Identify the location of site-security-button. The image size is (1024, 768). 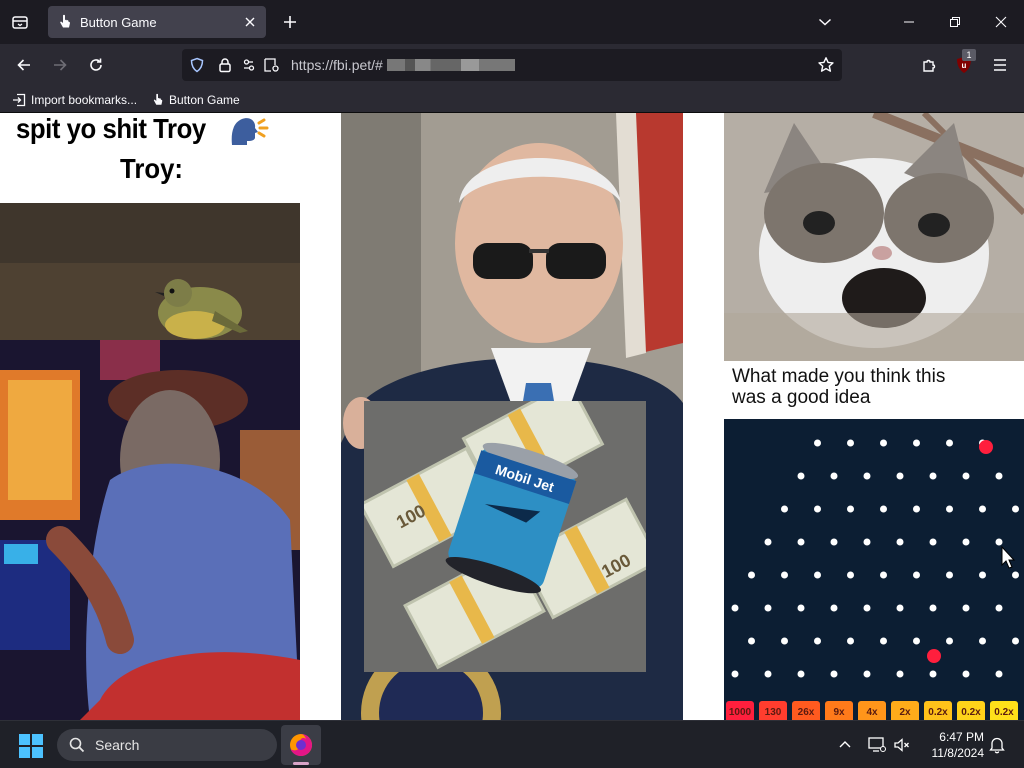
(225, 65).